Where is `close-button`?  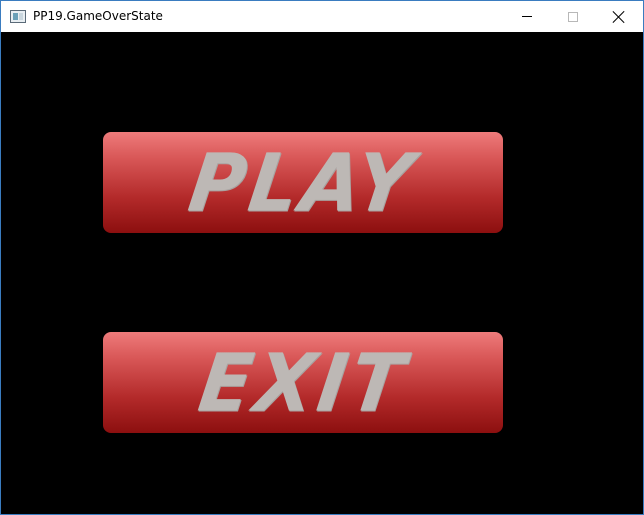 close-button is located at coordinates (619, 16).